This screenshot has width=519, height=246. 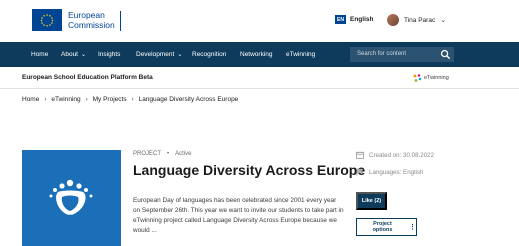 What do you see at coordinates (183, 154) in the screenshot?
I see `status-badge: Active` at bounding box center [183, 154].